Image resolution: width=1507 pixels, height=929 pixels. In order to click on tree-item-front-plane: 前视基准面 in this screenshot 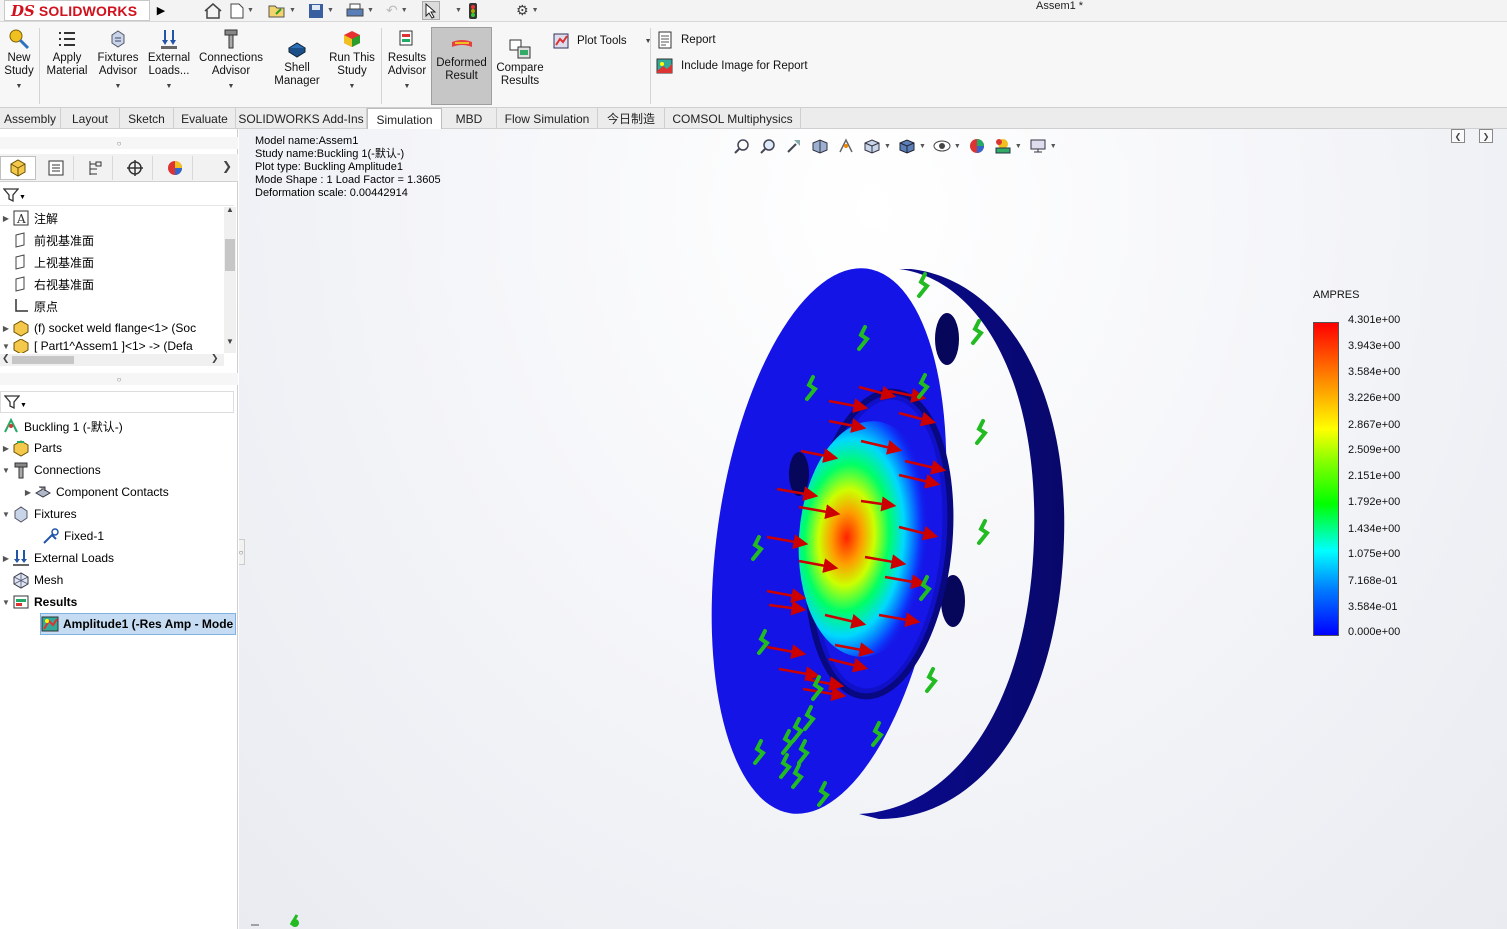, I will do `click(47, 240)`.